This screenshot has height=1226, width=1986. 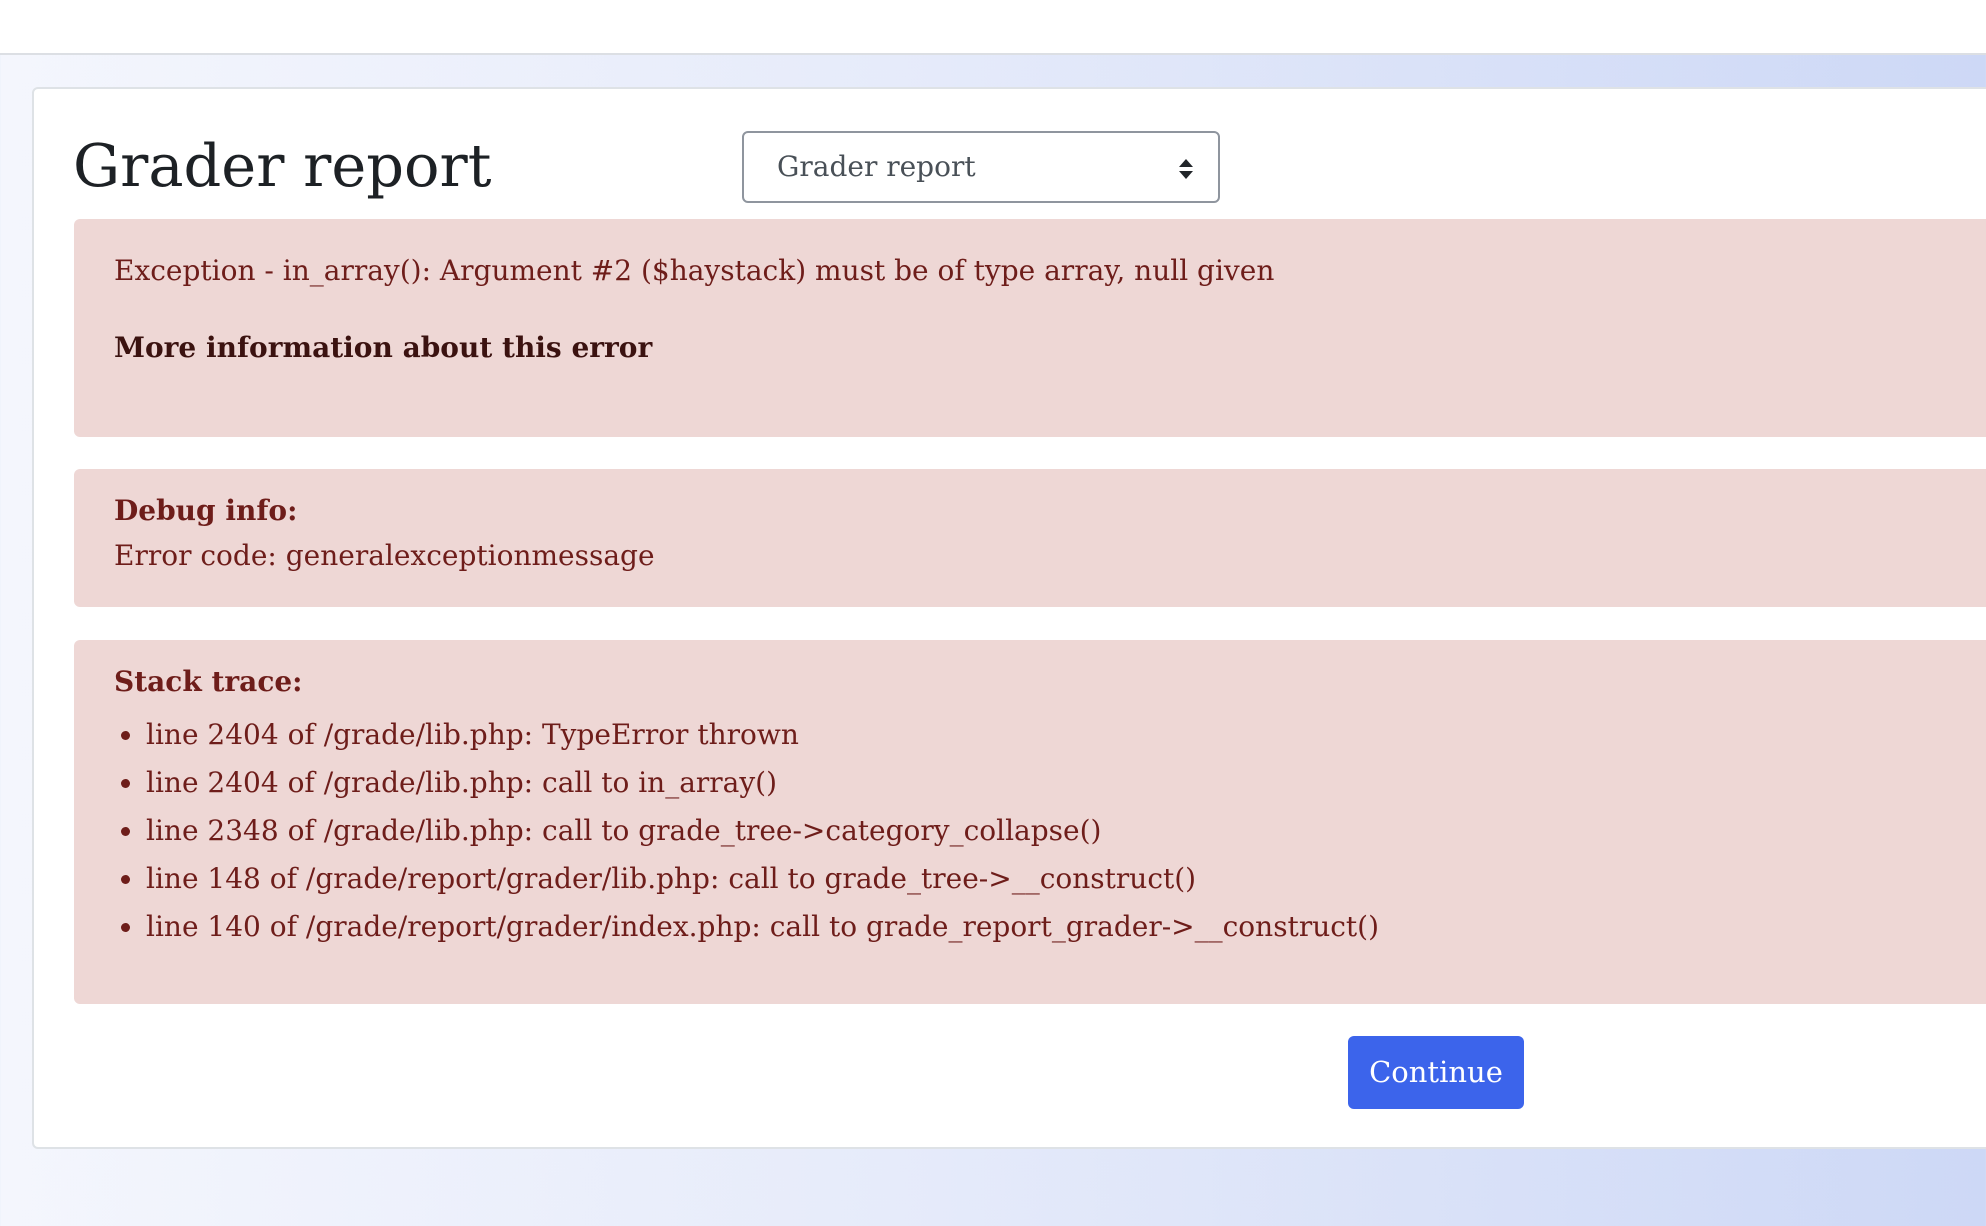 What do you see at coordinates (981, 167) in the screenshot?
I see `report-type-select: Grader report` at bounding box center [981, 167].